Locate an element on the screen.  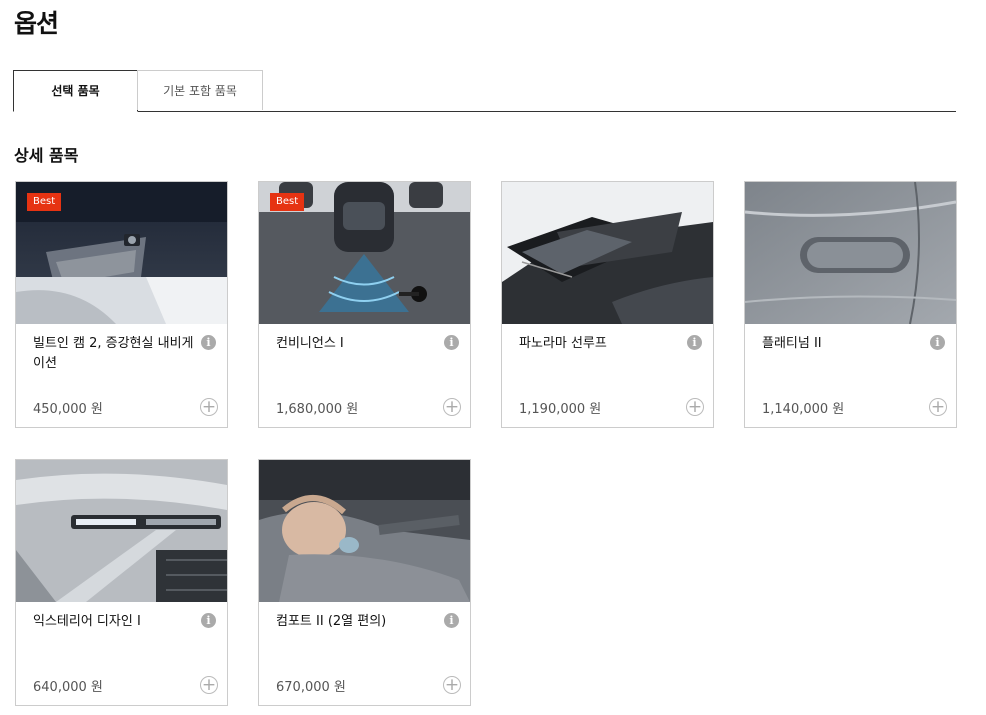
option-name: 컴포트 II (2열 편의) is located at coordinates (331, 621).